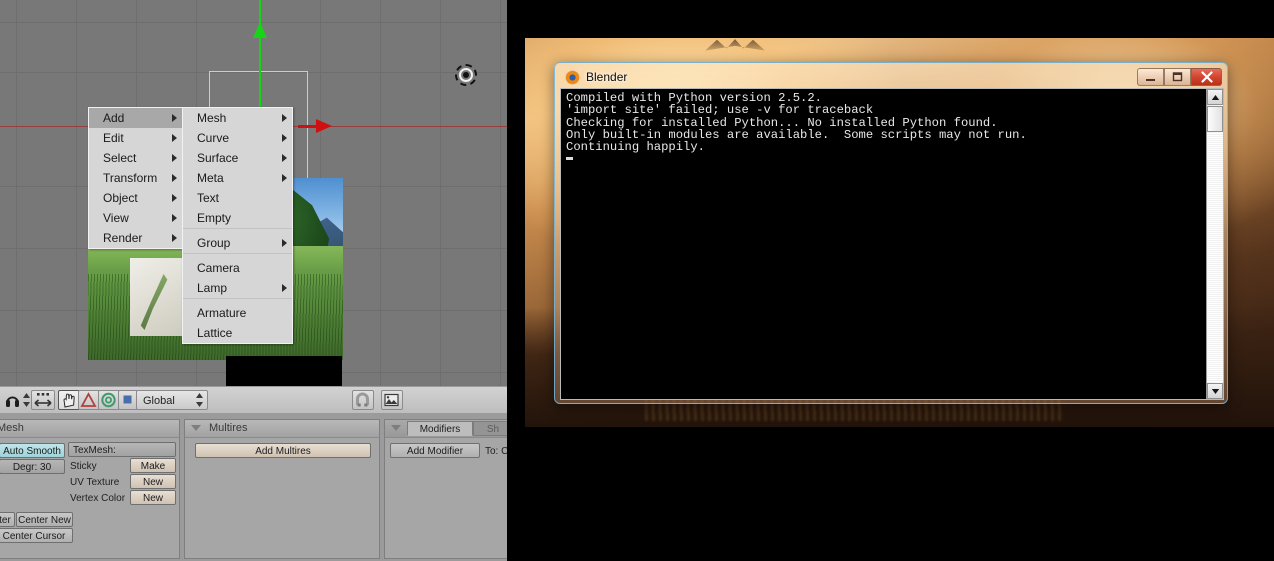  I want to click on orientation-stepper-icon, so click(199, 400).